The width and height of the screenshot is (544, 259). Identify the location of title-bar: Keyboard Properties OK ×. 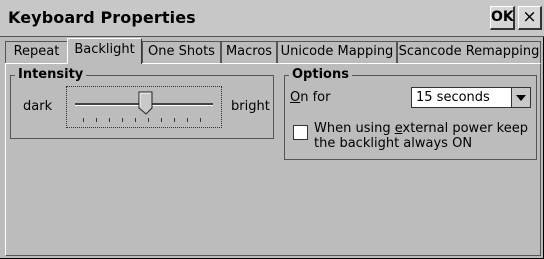
(272, 18).